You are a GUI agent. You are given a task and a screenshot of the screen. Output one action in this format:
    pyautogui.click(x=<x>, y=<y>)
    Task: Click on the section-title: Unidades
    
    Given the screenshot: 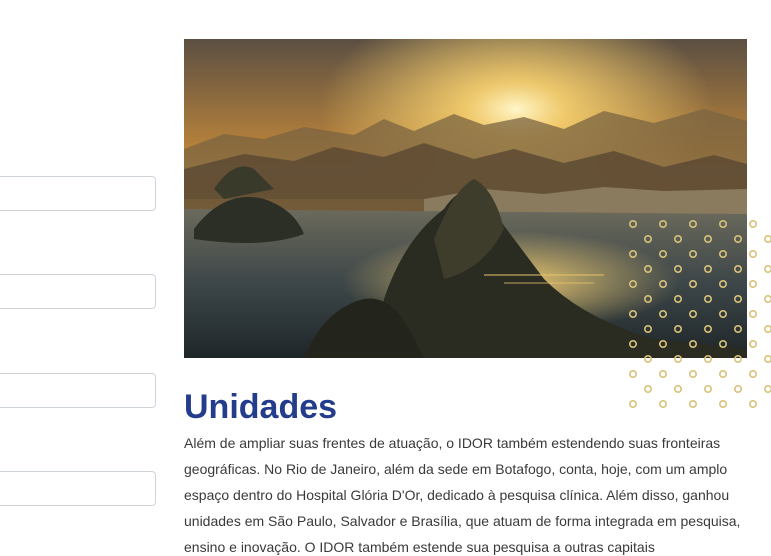 What is the action you would take?
    pyautogui.click(x=261, y=407)
    